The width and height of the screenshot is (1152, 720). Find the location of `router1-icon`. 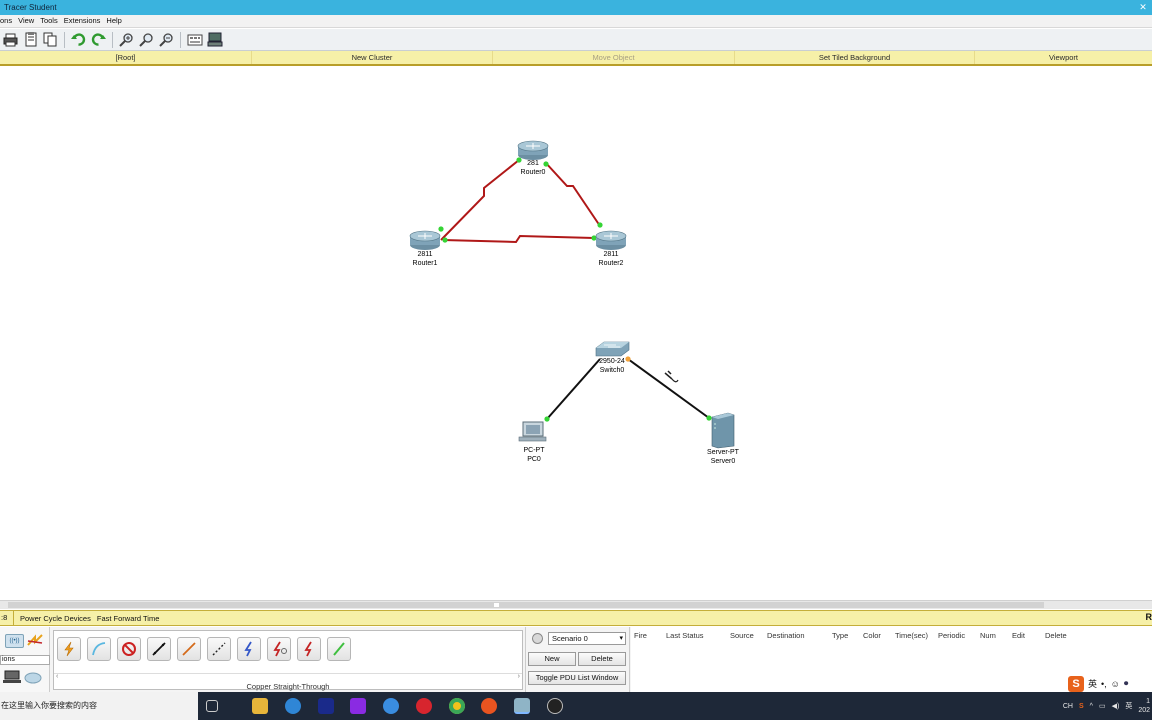

router1-icon is located at coordinates (425, 240).